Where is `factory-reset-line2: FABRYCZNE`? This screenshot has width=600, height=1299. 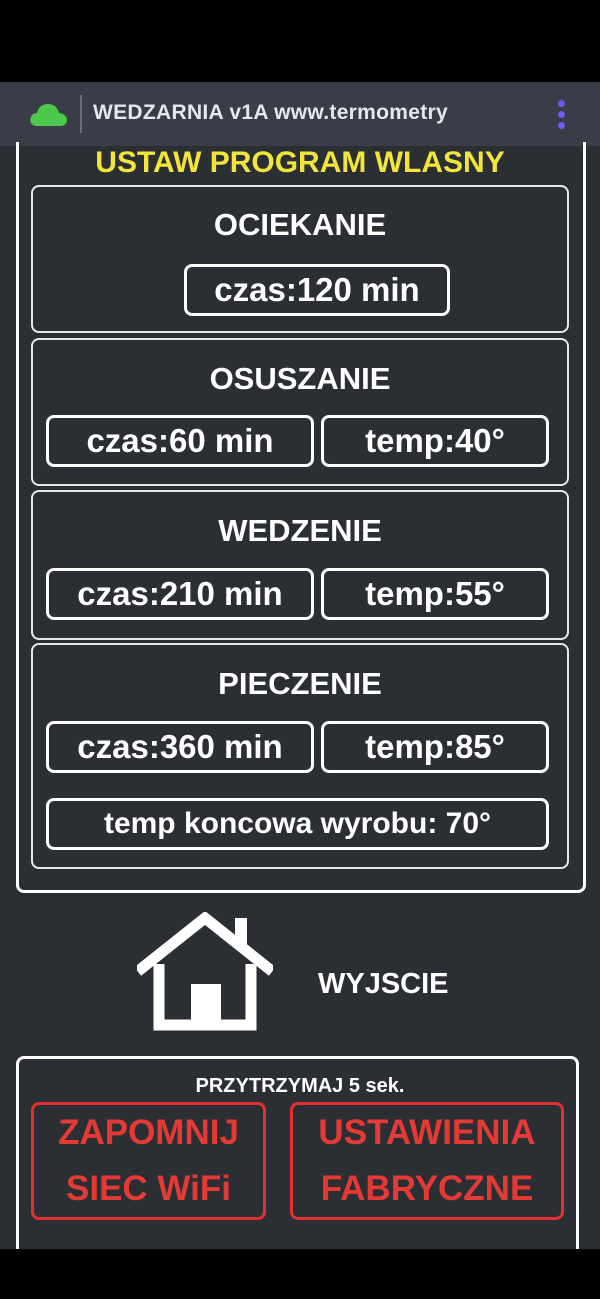
factory-reset-line2: FABRYCZNE is located at coordinates (427, 1188).